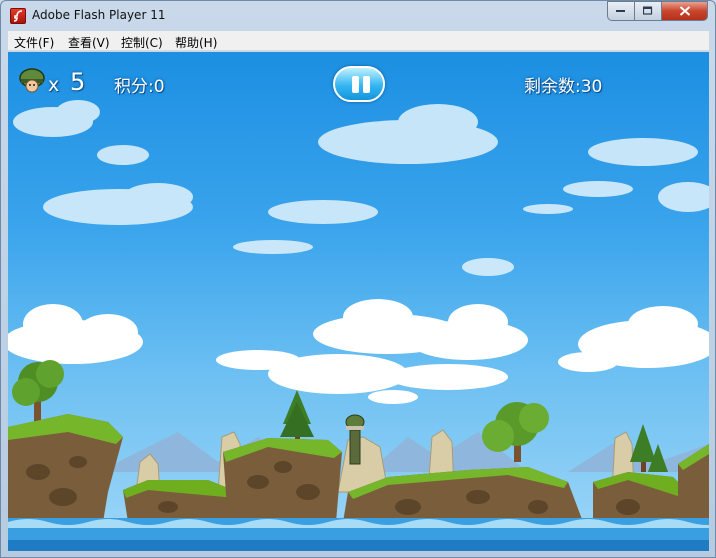  What do you see at coordinates (563, 87) in the screenshot?
I see `remaining-label: 剩余数:30` at bounding box center [563, 87].